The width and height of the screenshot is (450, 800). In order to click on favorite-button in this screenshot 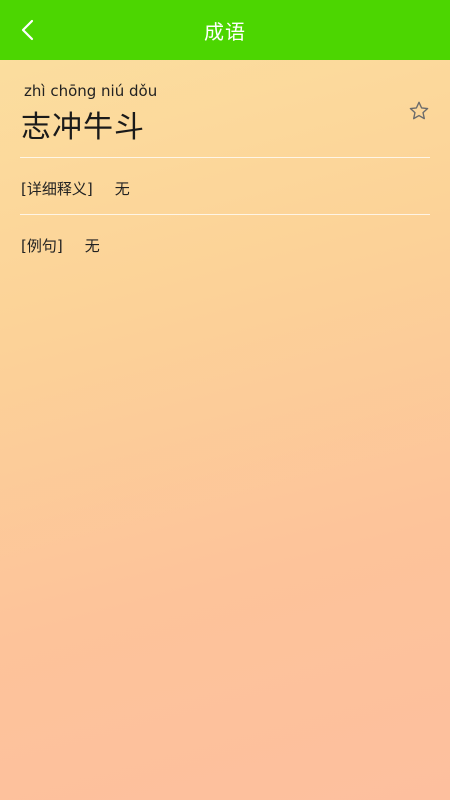, I will do `click(419, 111)`.